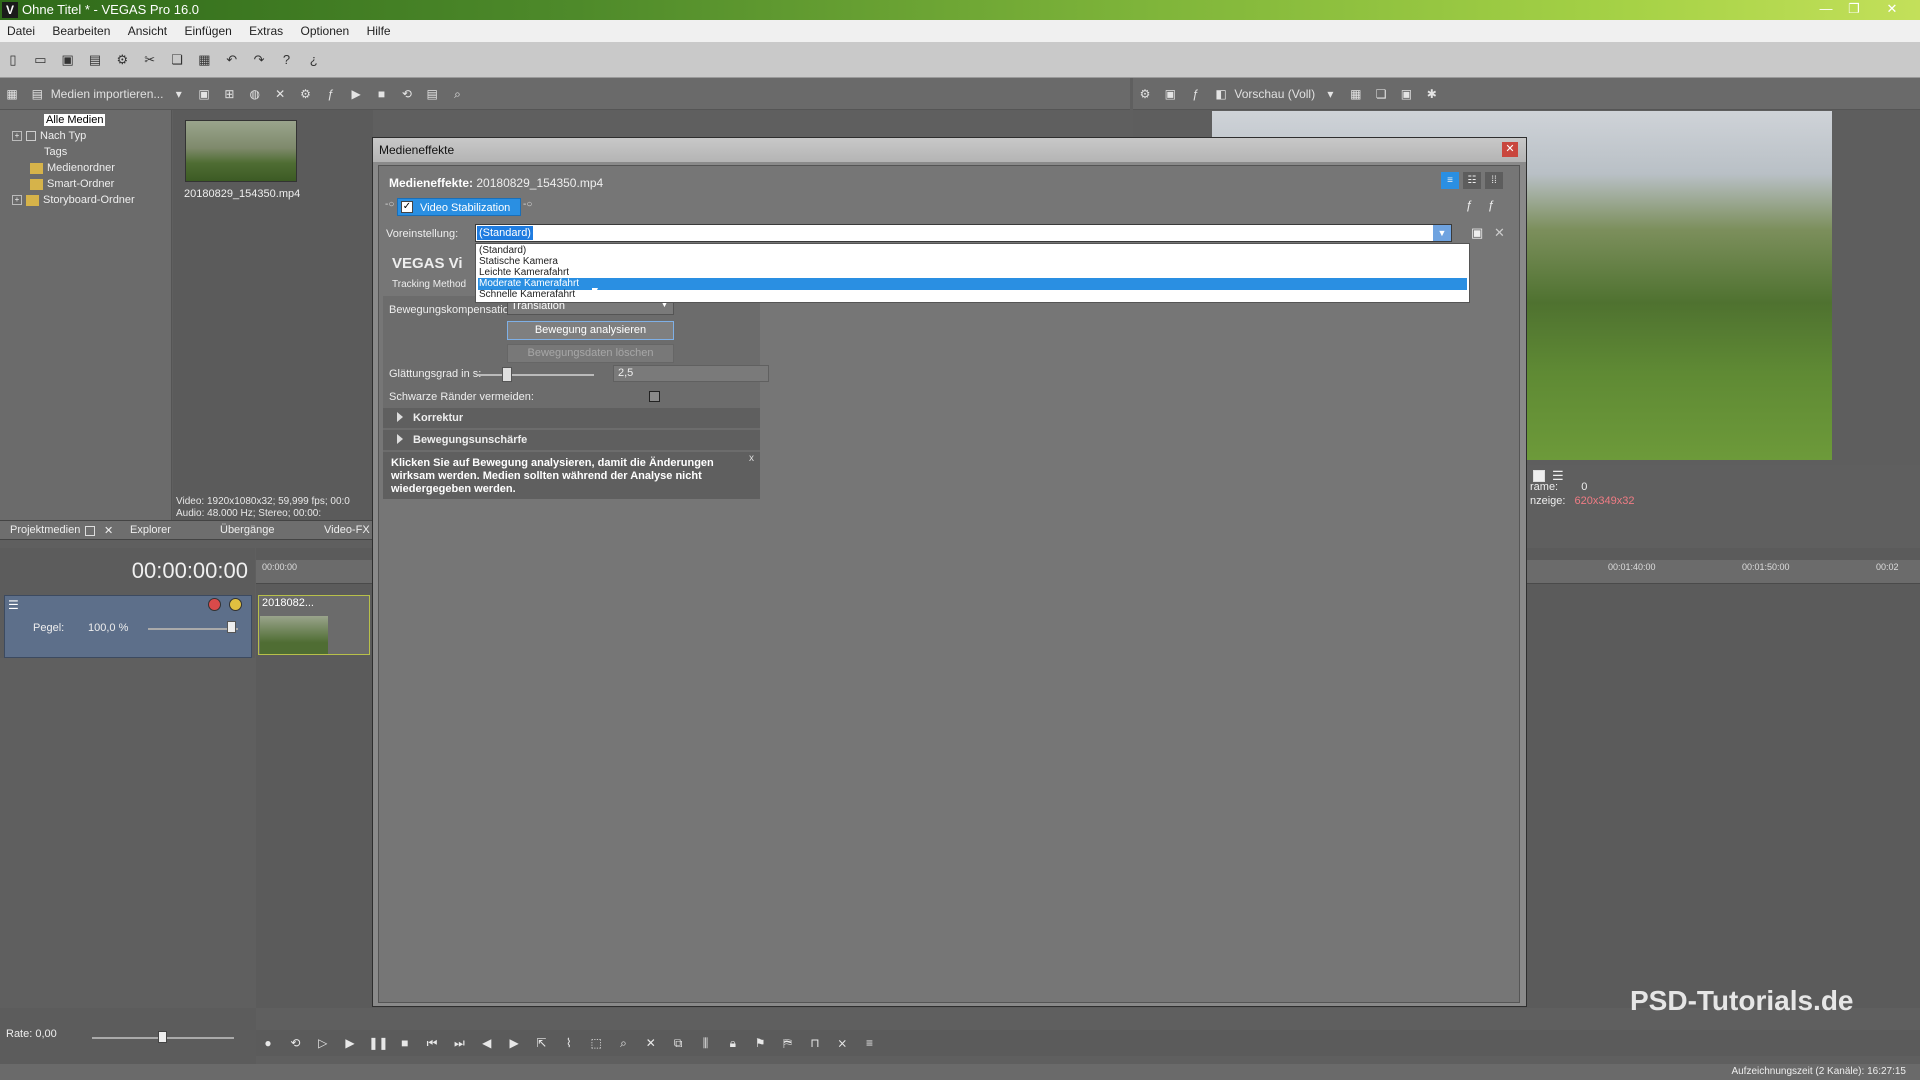  I want to click on help-icon: ?, so click(286, 60).